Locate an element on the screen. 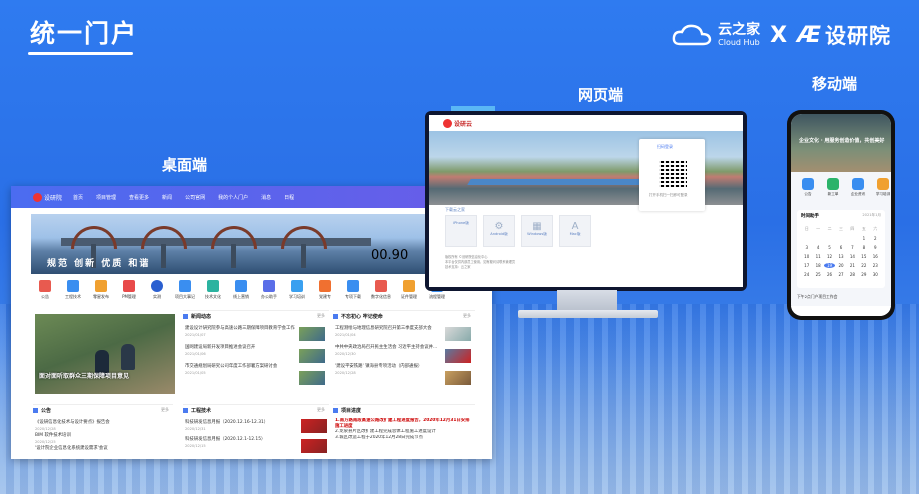  app-icon: 项目大事记 is located at coordinates (185, 290).